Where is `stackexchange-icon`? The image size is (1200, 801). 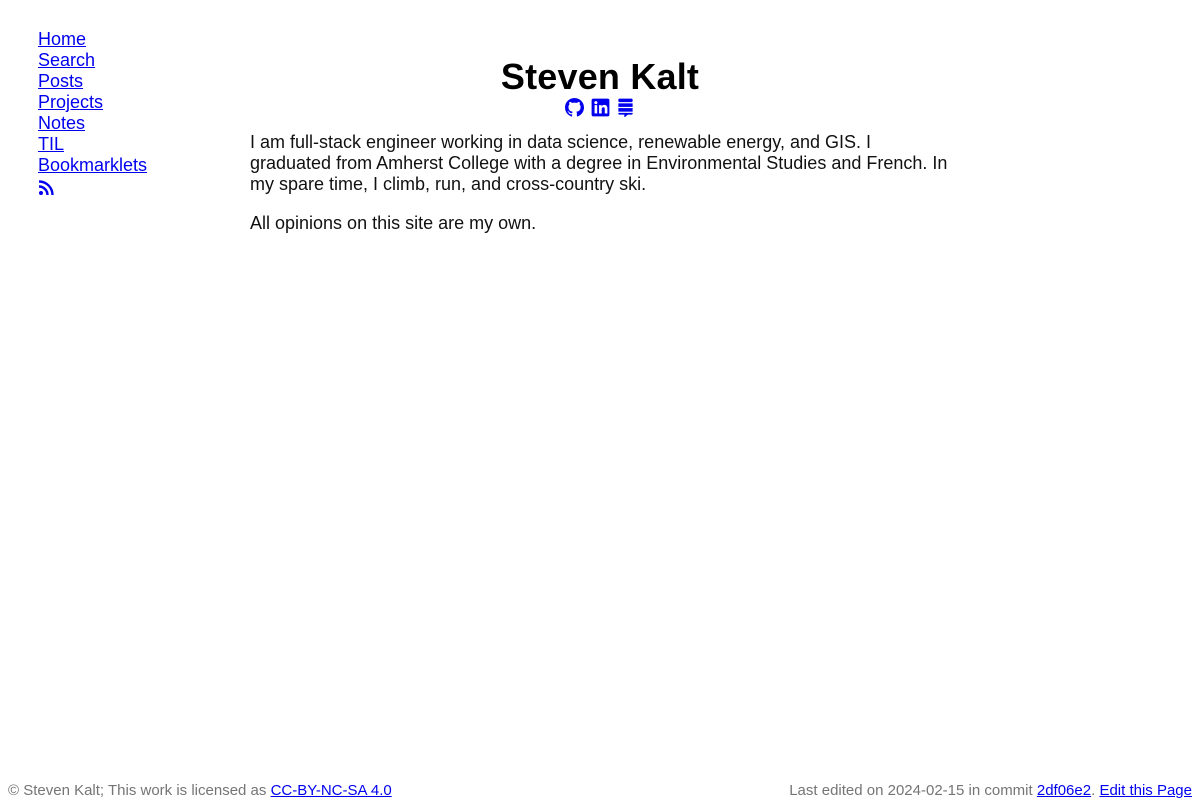 stackexchange-icon is located at coordinates (625, 107).